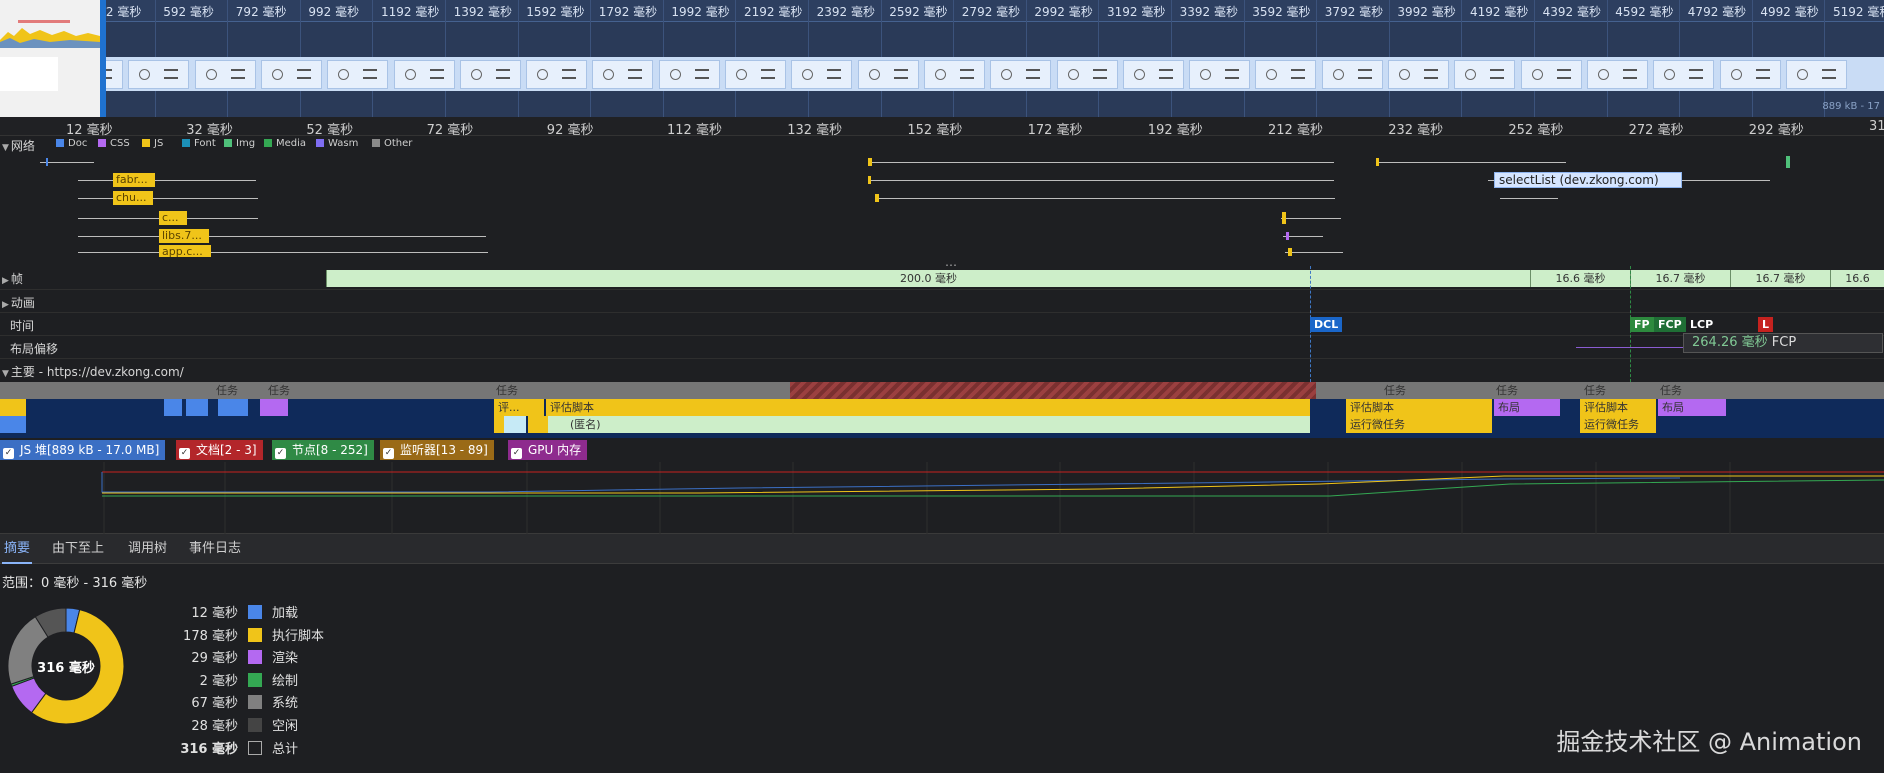  I want to click on network-track-header: ▼ 网络, so click(18, 145).